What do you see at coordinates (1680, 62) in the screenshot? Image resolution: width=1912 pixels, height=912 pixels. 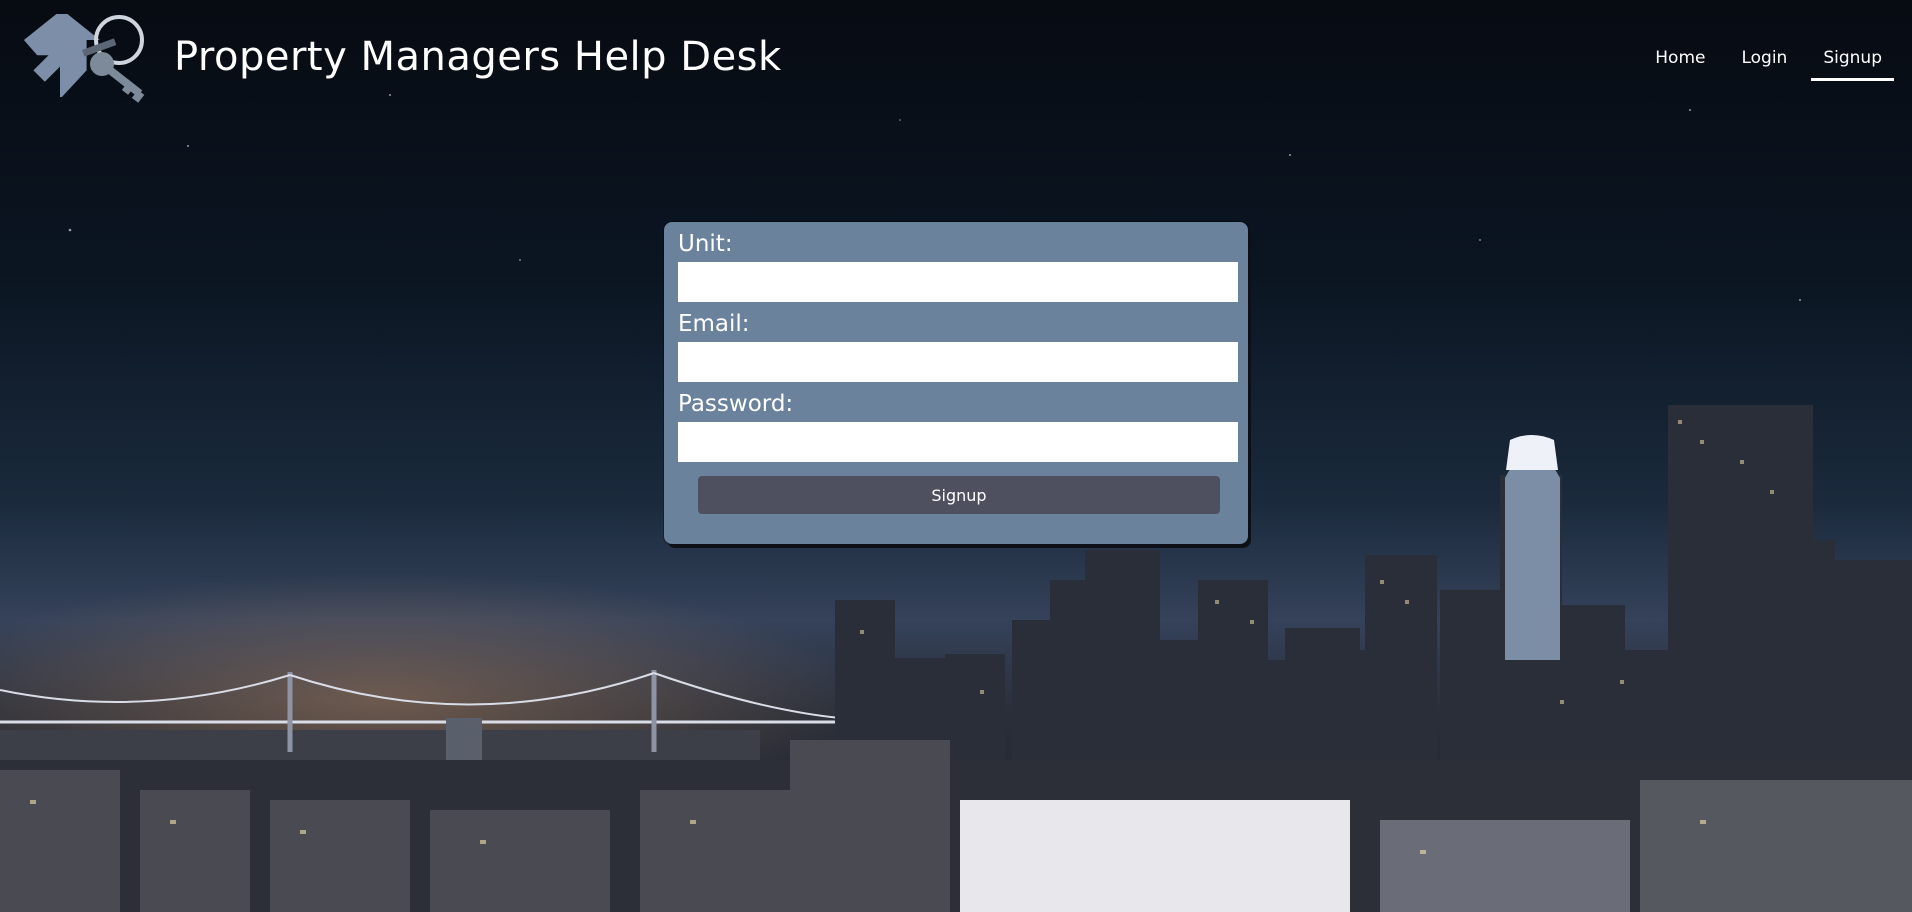 I see `nav-home-link: Home` at bounding box center [1680, 62].